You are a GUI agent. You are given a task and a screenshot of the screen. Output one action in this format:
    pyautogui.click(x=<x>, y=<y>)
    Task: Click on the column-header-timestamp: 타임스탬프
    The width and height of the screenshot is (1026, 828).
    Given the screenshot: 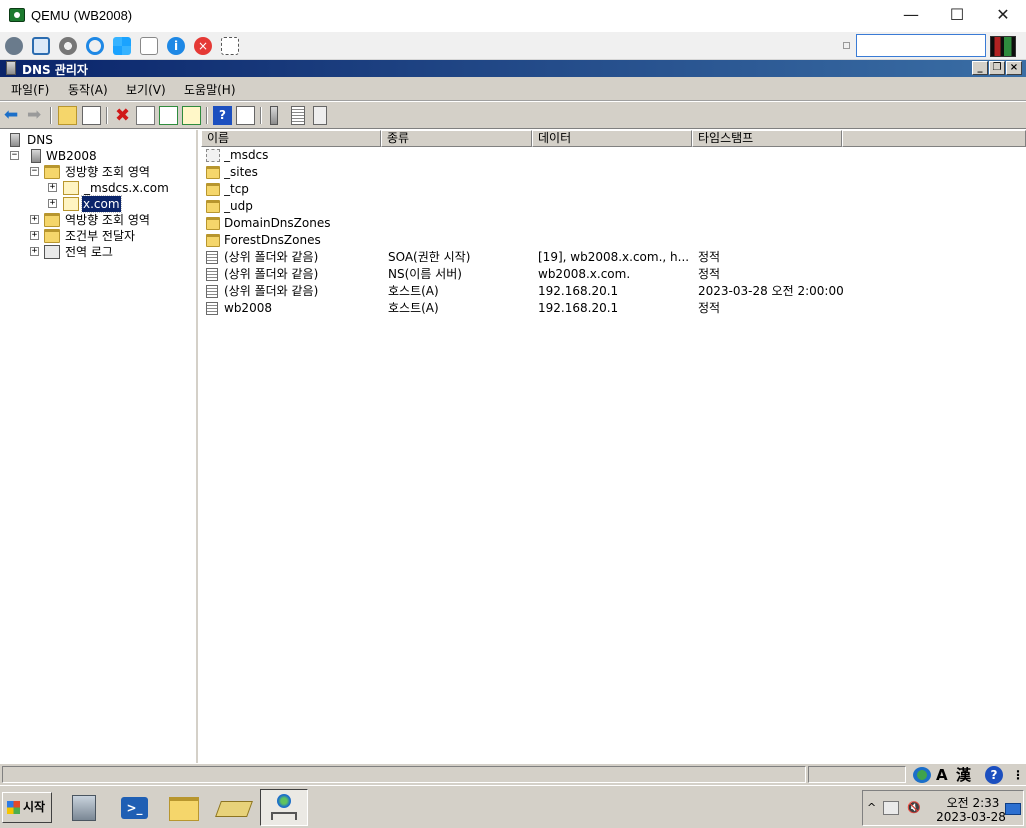 What is the action you would take?
    pyautogui.click(x=767, y=138)
    